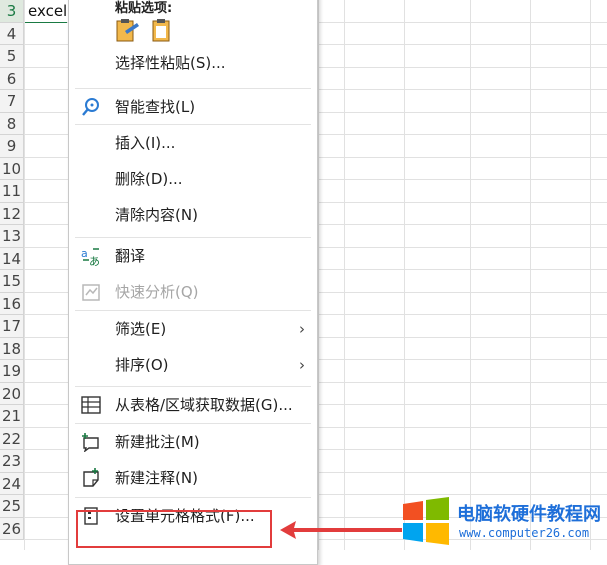  I want to click on menu-item-new-comment: 新建批注(M), so click(193, 442).